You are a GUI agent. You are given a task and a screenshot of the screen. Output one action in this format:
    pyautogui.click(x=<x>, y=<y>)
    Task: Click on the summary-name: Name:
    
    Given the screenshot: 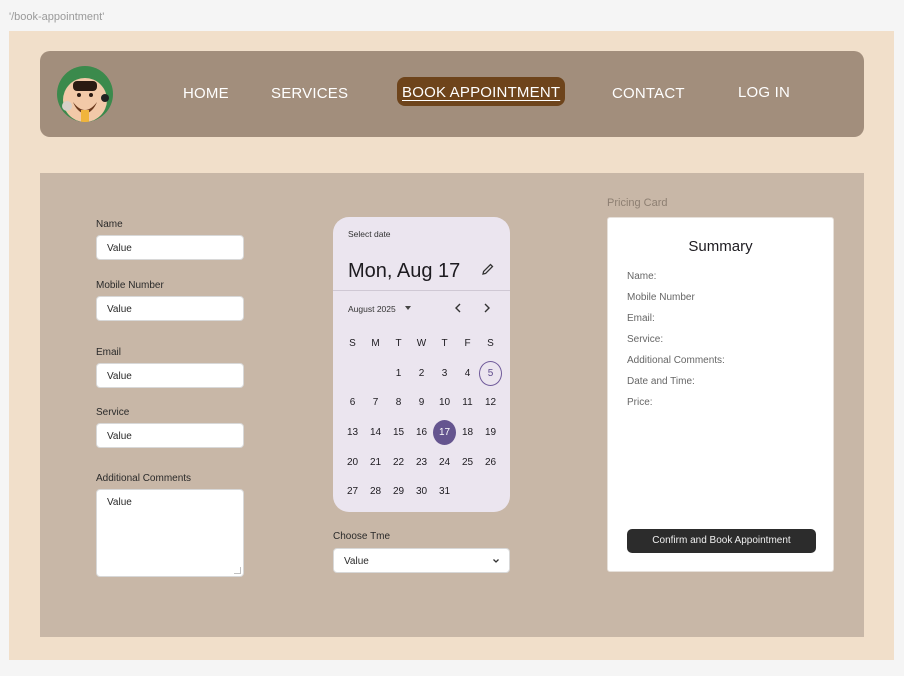 What is the action you would take?
    pyautogui.click(x=642, y=276)
    